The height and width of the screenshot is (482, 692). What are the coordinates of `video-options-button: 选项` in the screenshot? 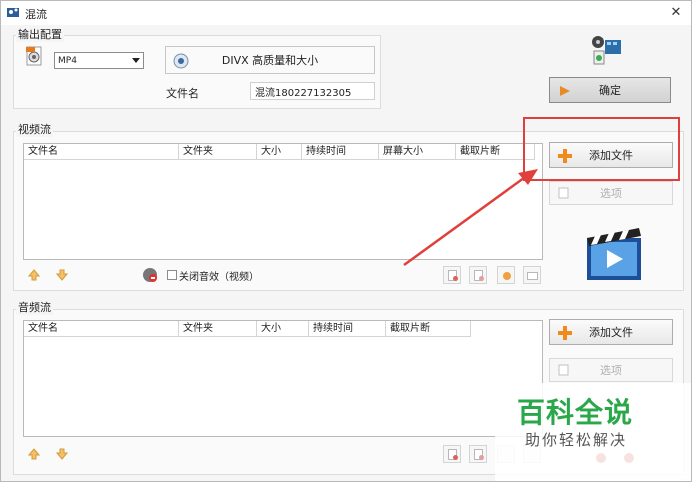 It's located at (611, 193).